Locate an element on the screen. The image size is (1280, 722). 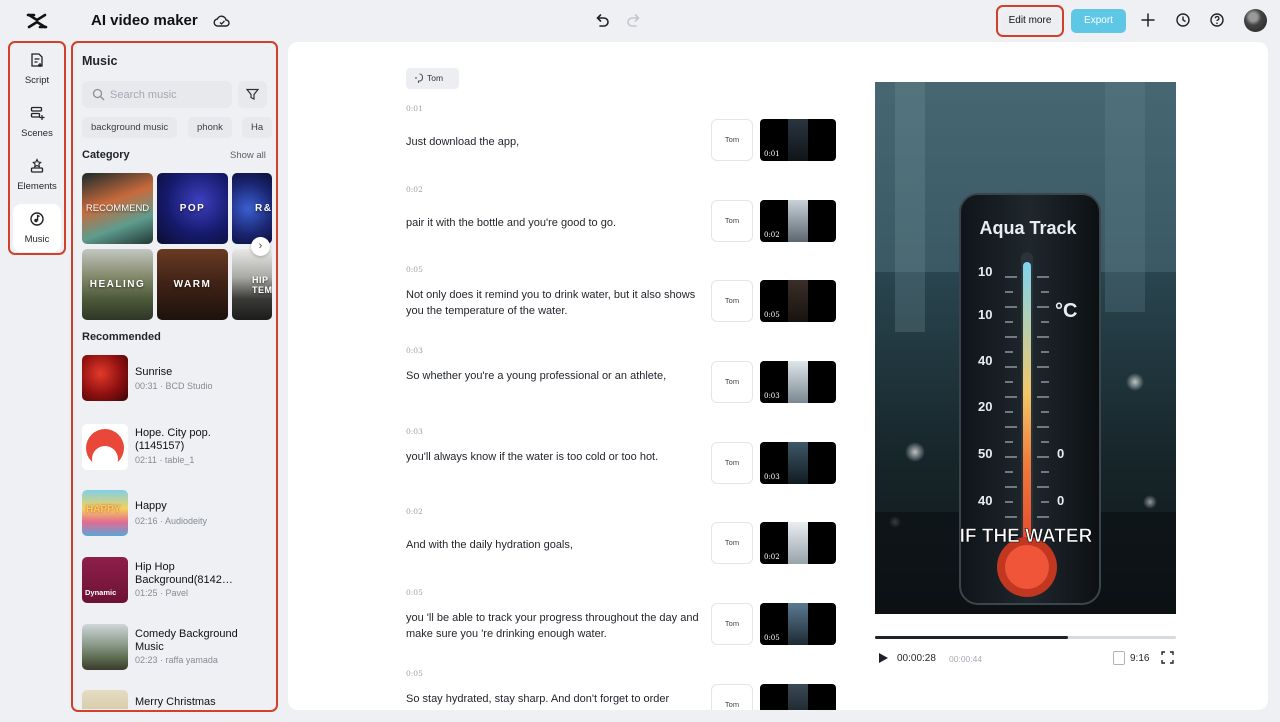
clip-timestamp: 0:02 is located at coordinates (772, 557).